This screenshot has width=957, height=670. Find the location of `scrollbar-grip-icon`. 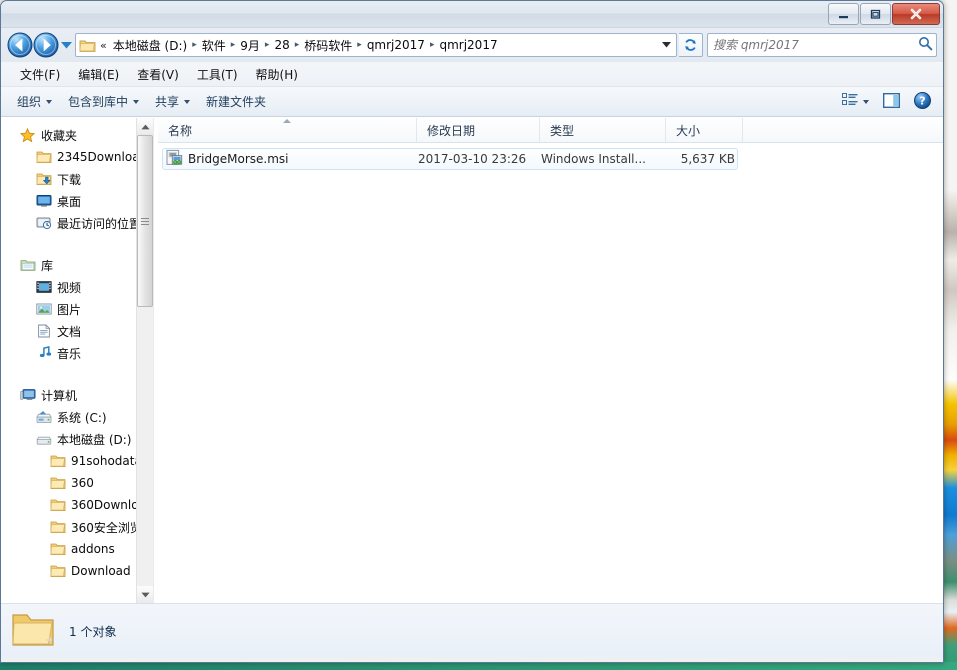

scrollbar-grip-icon is located at coordinates (145, 221).